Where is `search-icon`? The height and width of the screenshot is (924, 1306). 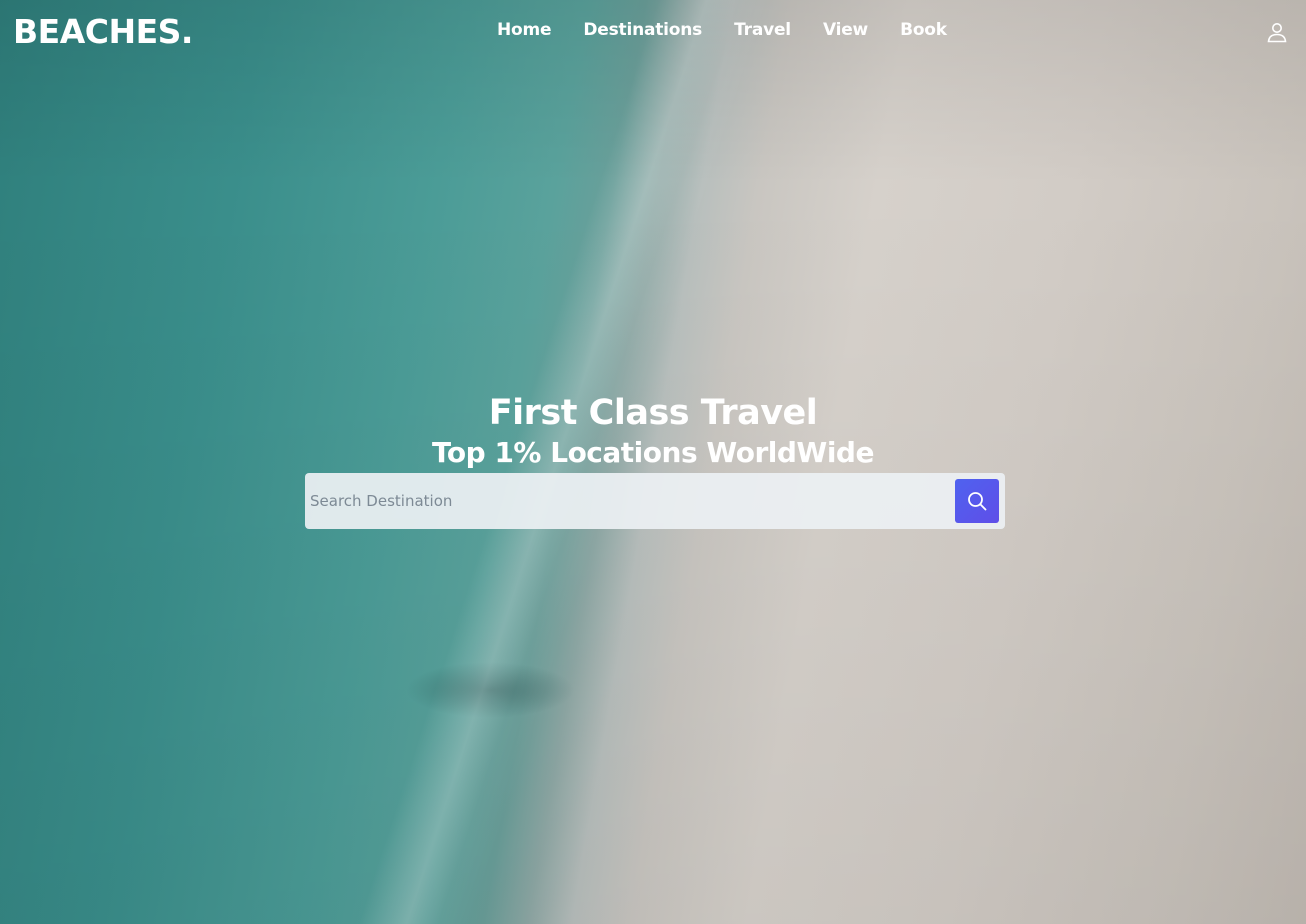 search-icon is located at coordinates (977, 501).